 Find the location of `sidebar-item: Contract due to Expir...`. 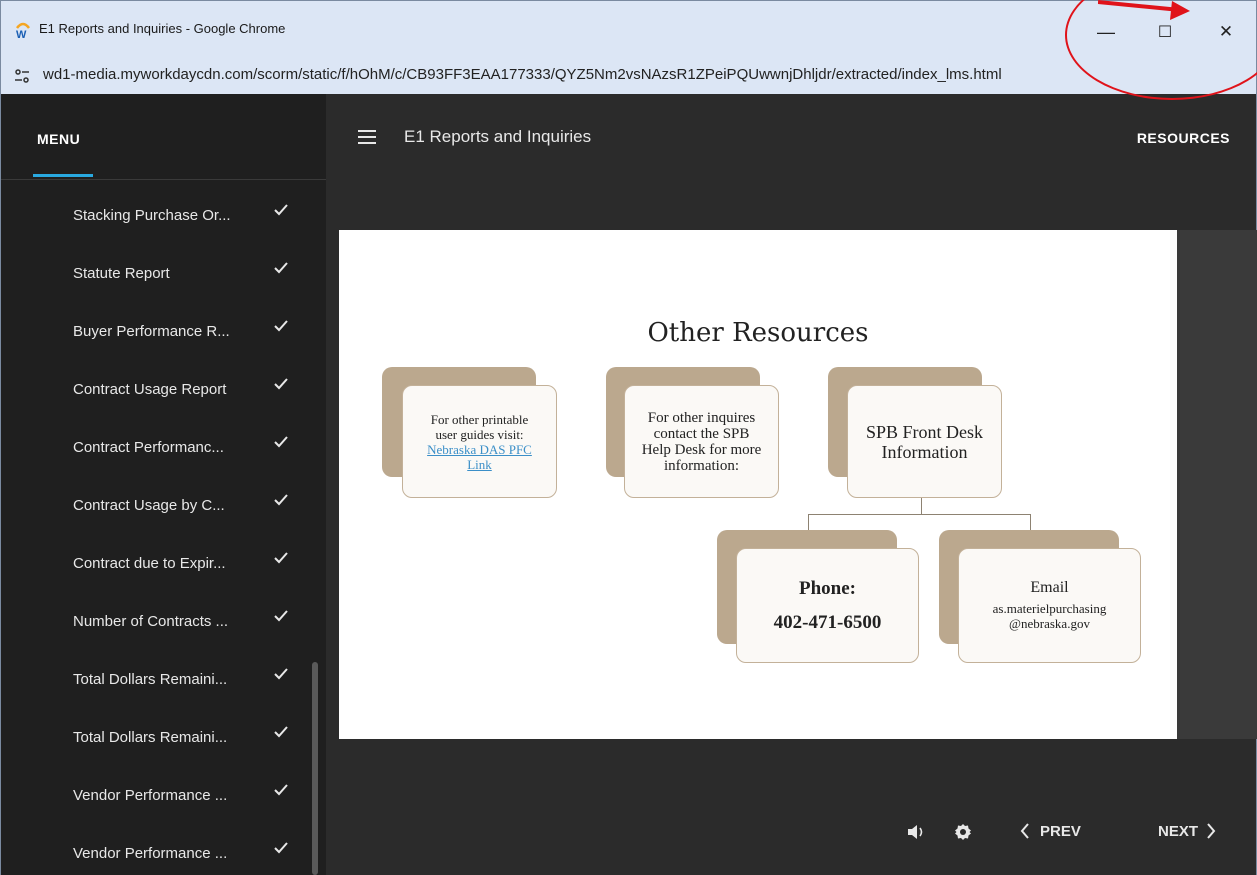

sidebar-item: Contract due to Expir... is located at coordinates (163, 563).